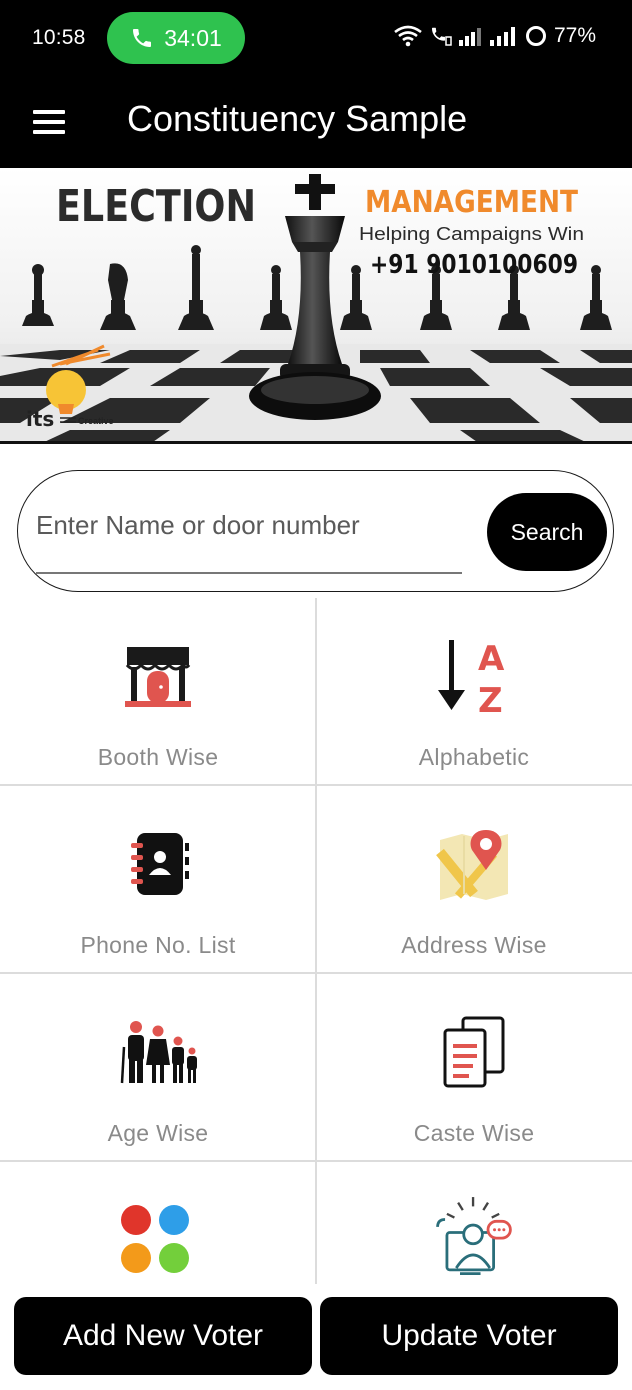 The height and width of the screenshot is (1390, 632). Describe the element at coordinates (156, 206) in the screenshot. I see `banner-headline-left: ELECTION` at that location.